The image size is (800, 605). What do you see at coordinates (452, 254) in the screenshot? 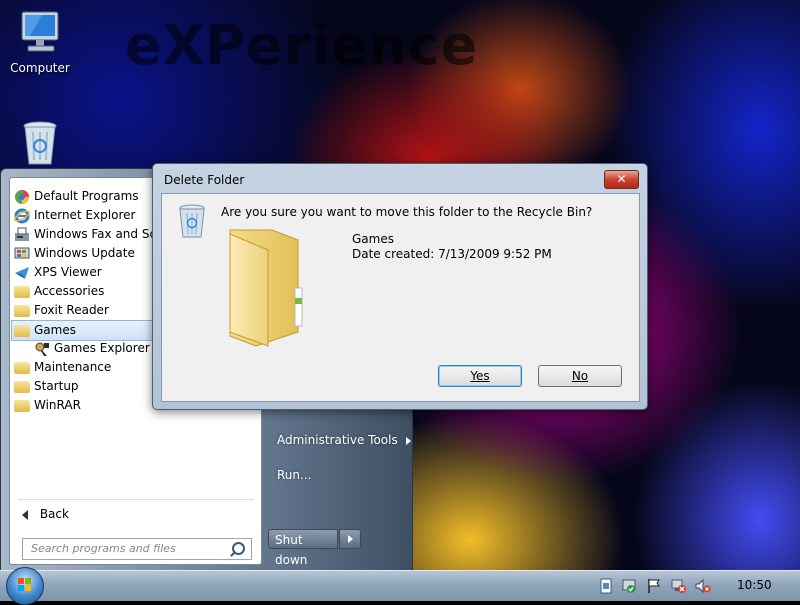
I see `item-date-created: Date created: 7/13/2009 9:52 PM` at bounding box center [452, 254].